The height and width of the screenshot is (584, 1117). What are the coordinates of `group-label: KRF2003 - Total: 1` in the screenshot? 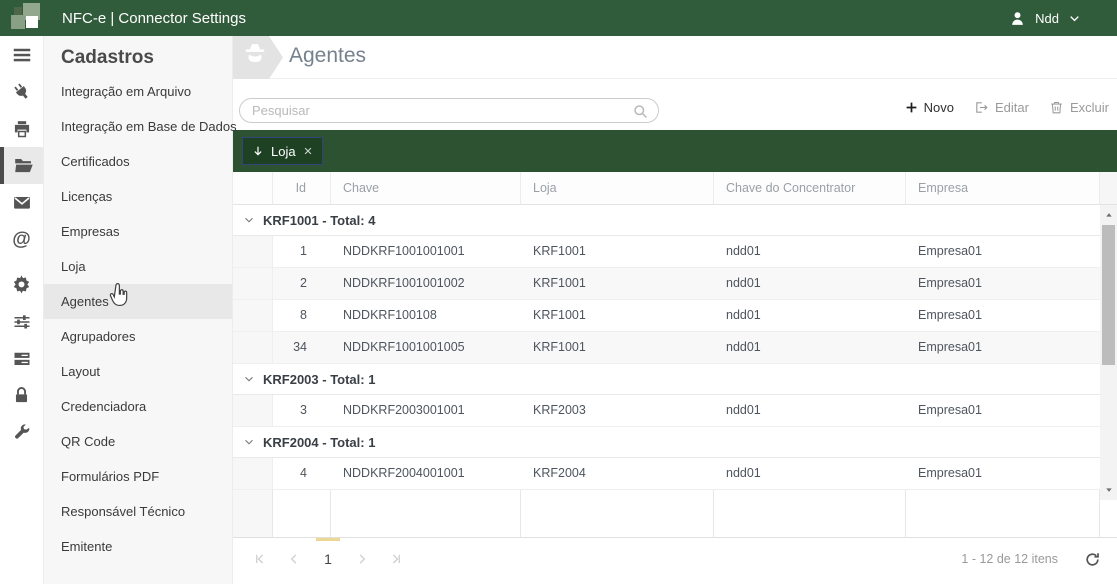 It's located at (319, 379).